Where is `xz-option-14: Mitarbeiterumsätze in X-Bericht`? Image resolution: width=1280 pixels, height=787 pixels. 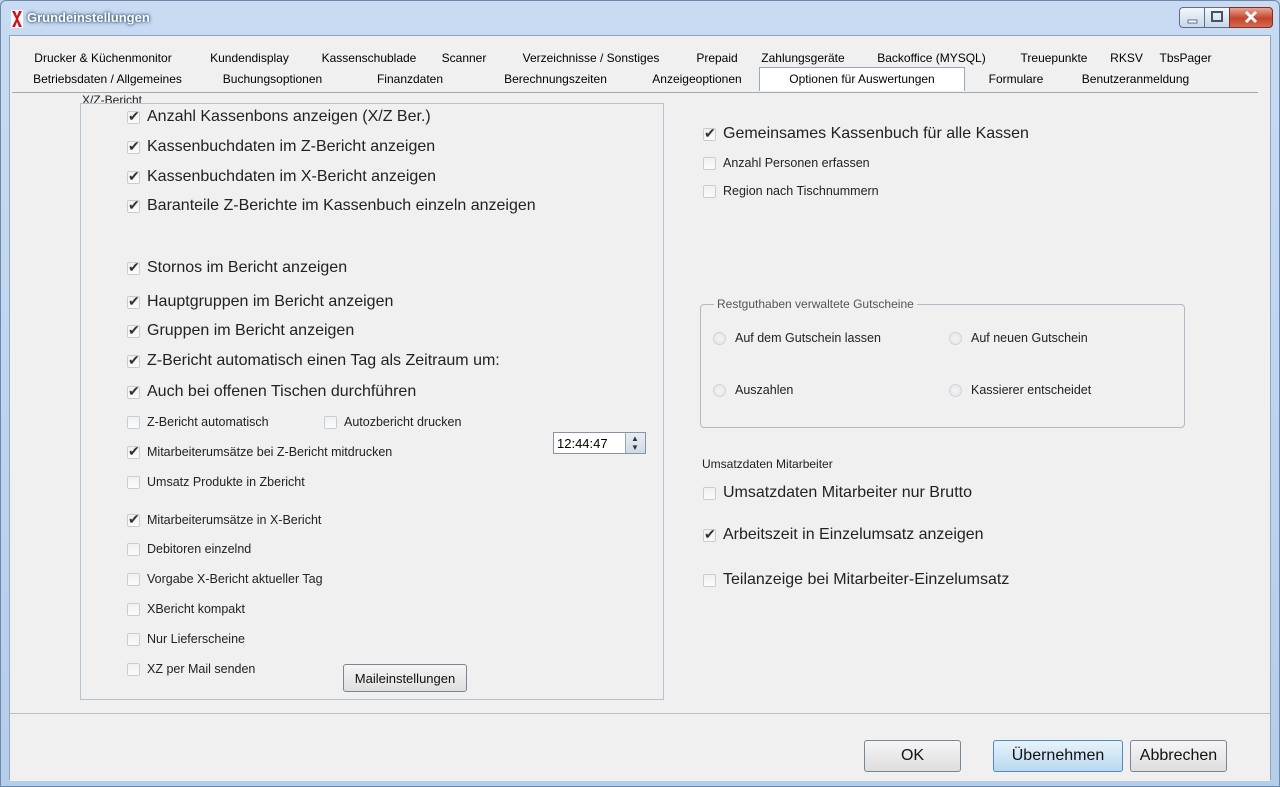 xz-option-14: Mitarbeiterumsätze in X-Bericht is located at coordinates (224, 519).